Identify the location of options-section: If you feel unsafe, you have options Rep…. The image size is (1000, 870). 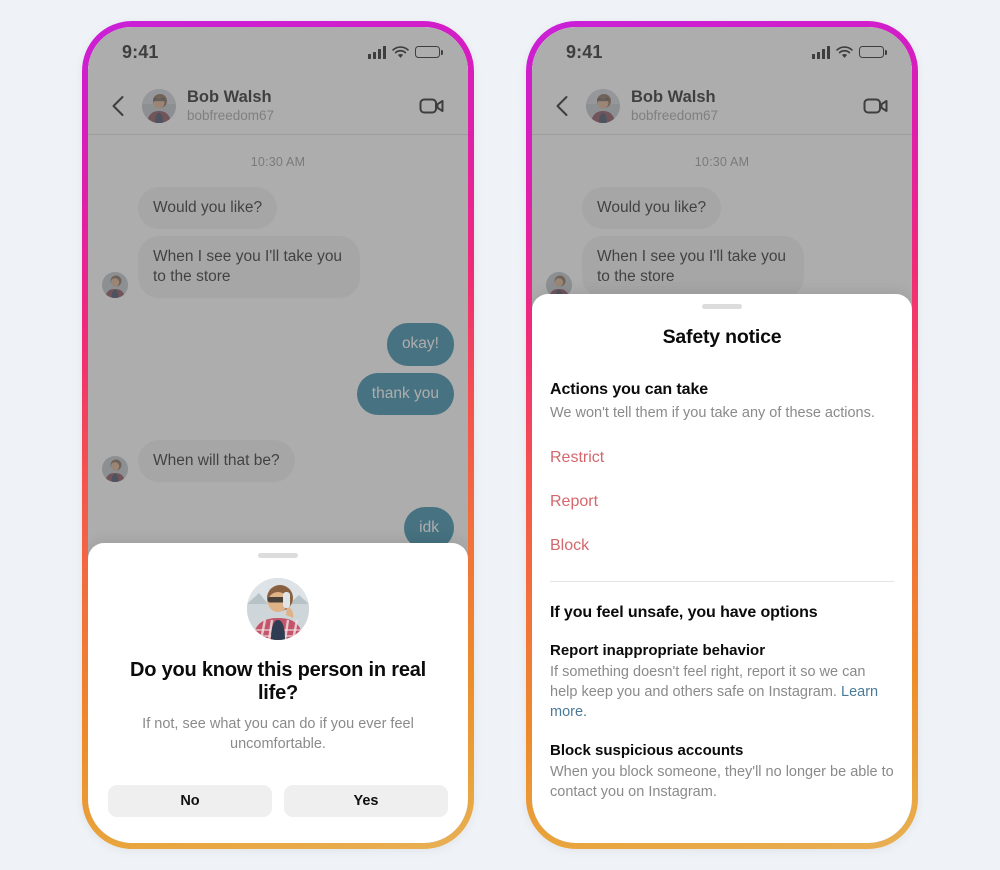
(722, 692).